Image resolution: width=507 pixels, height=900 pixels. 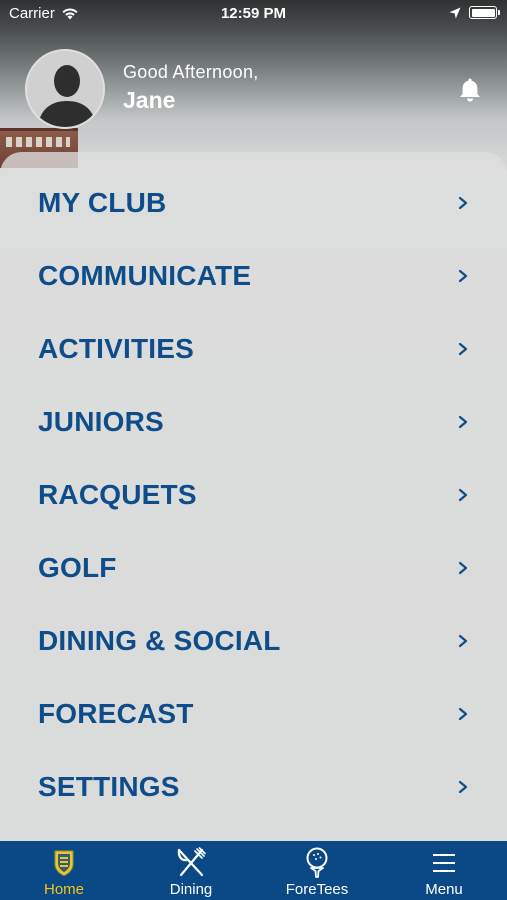 I want to click on avatar, so click(x=65, y=89).